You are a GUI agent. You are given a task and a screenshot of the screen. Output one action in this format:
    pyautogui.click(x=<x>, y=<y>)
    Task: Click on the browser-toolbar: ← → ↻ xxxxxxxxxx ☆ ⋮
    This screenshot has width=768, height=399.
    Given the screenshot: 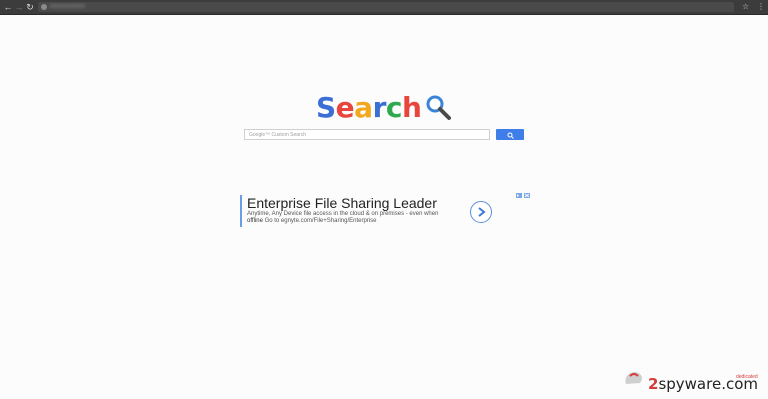 What is the action you would take?
    pyautogui.click(x=384, y=7)
    